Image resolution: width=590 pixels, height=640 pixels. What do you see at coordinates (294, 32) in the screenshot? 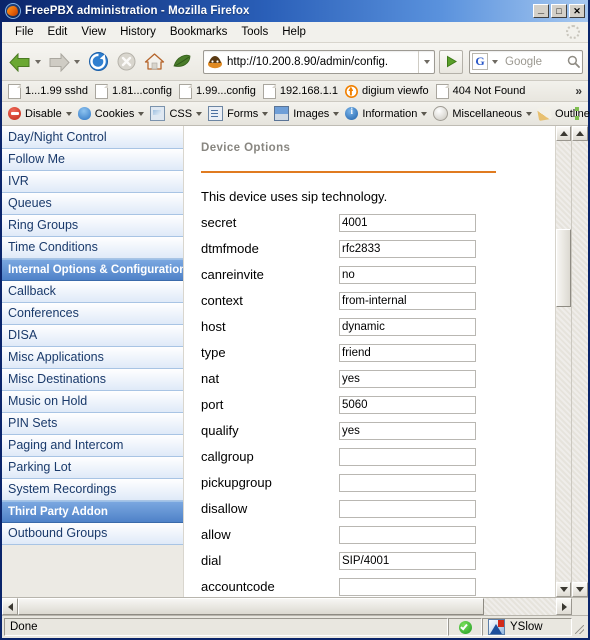
I see `menu-item-help: Help` at bounding box center [294, 32].